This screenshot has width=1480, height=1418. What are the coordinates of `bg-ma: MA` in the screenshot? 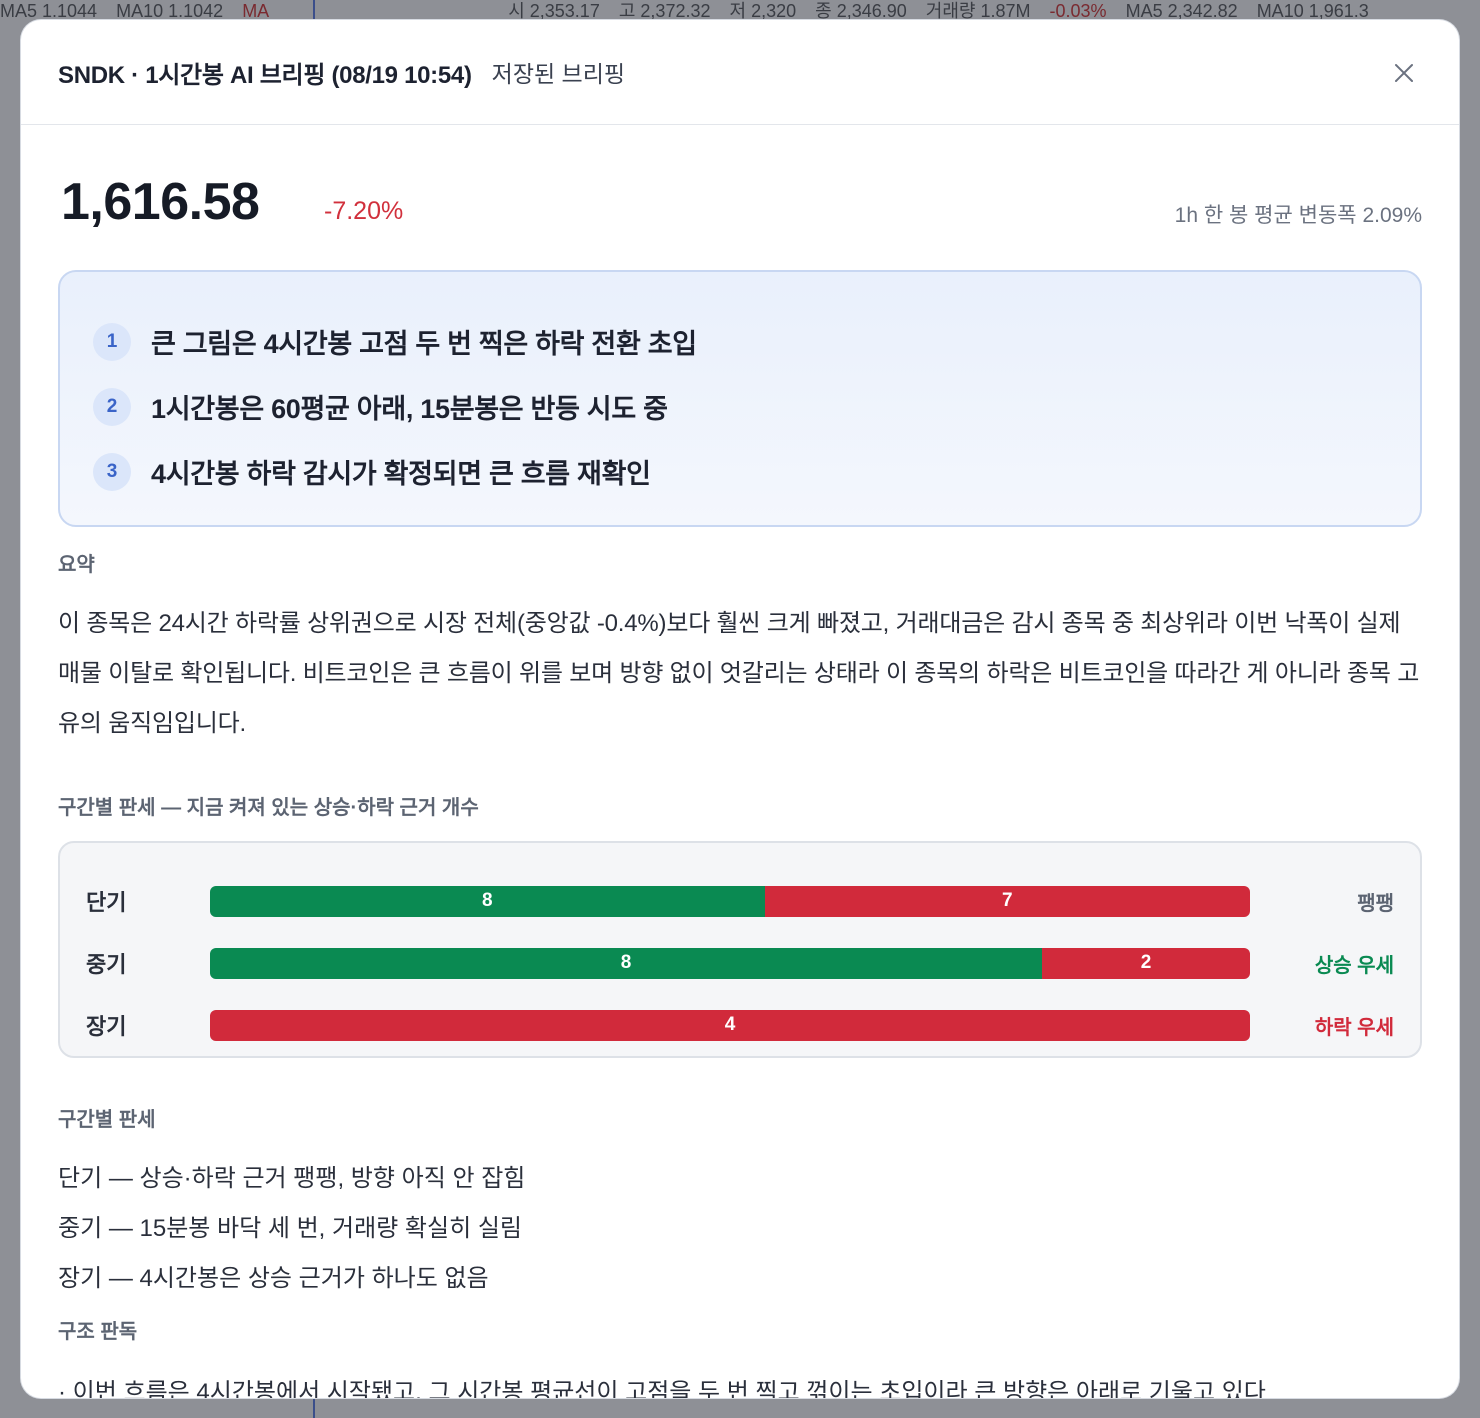 It's located at (256, 11).